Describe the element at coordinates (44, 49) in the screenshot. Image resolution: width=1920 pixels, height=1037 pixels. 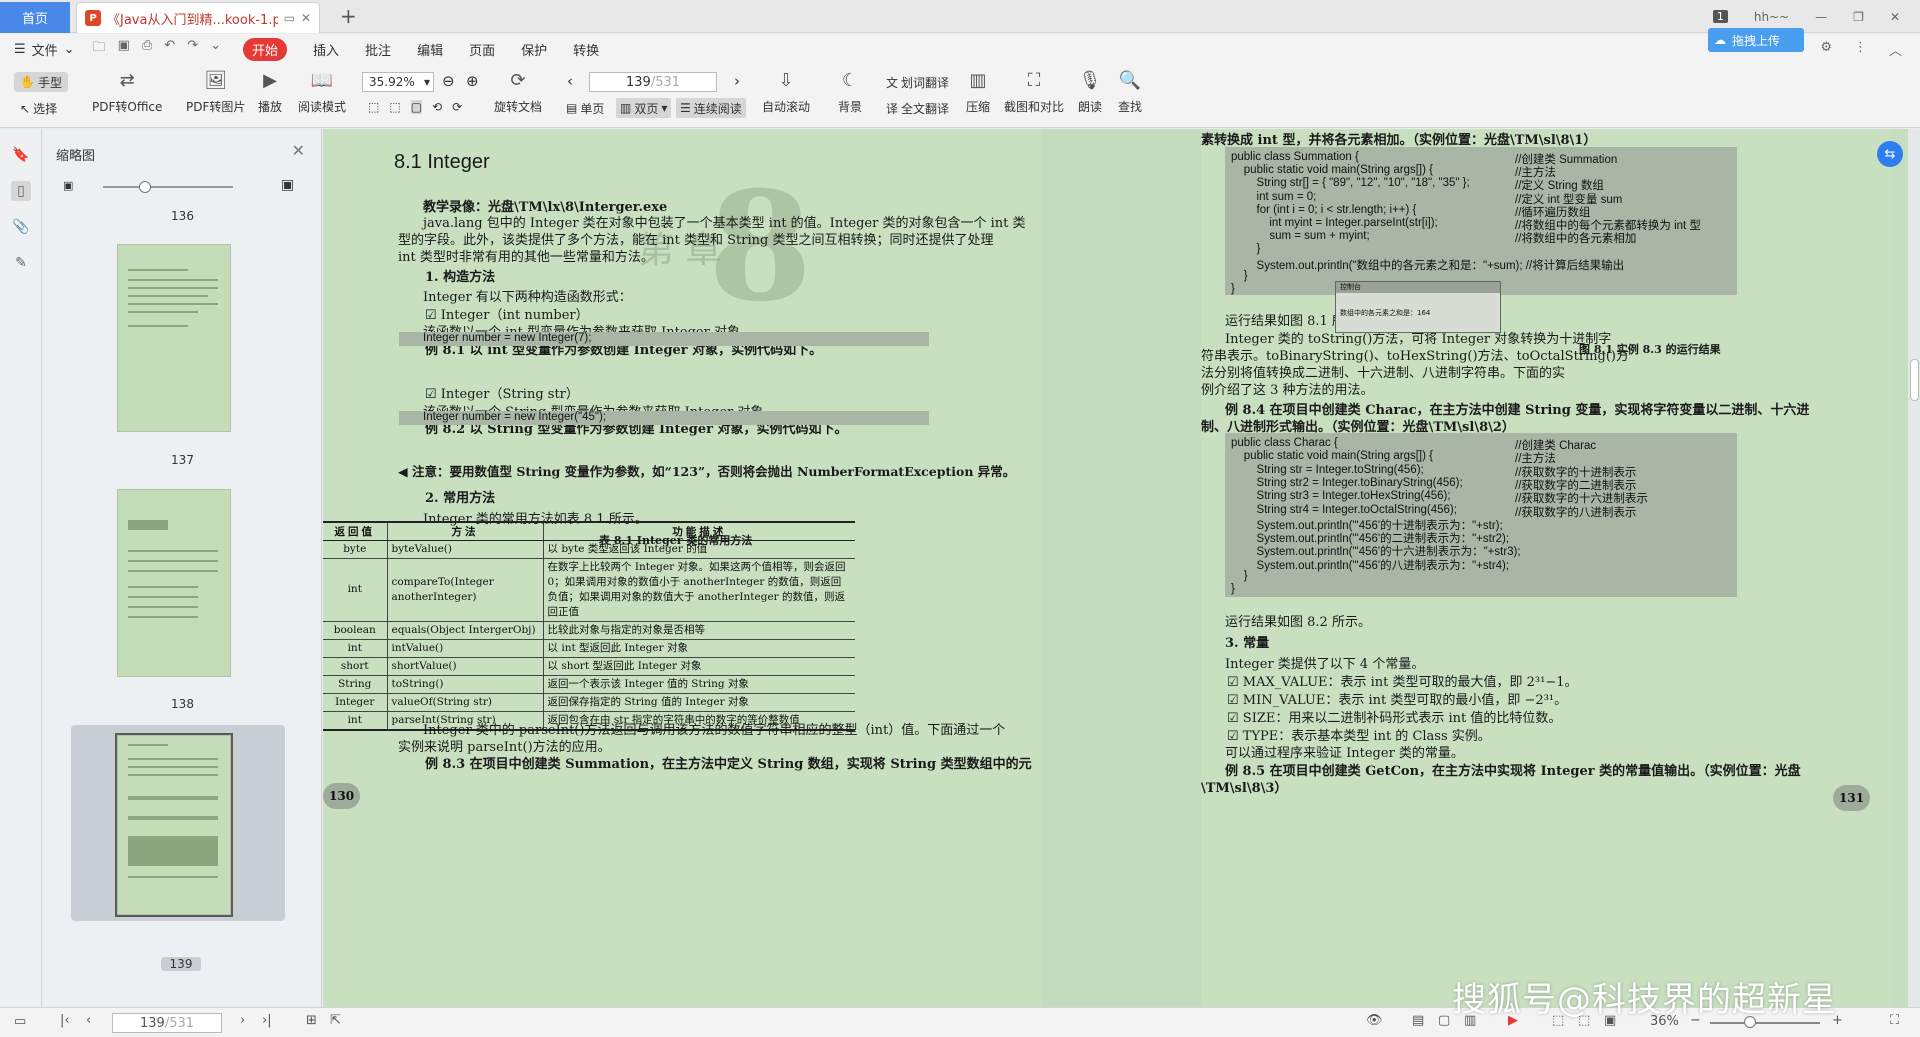
I see `file-menu: ☰ 文件 ⌄` at that location.